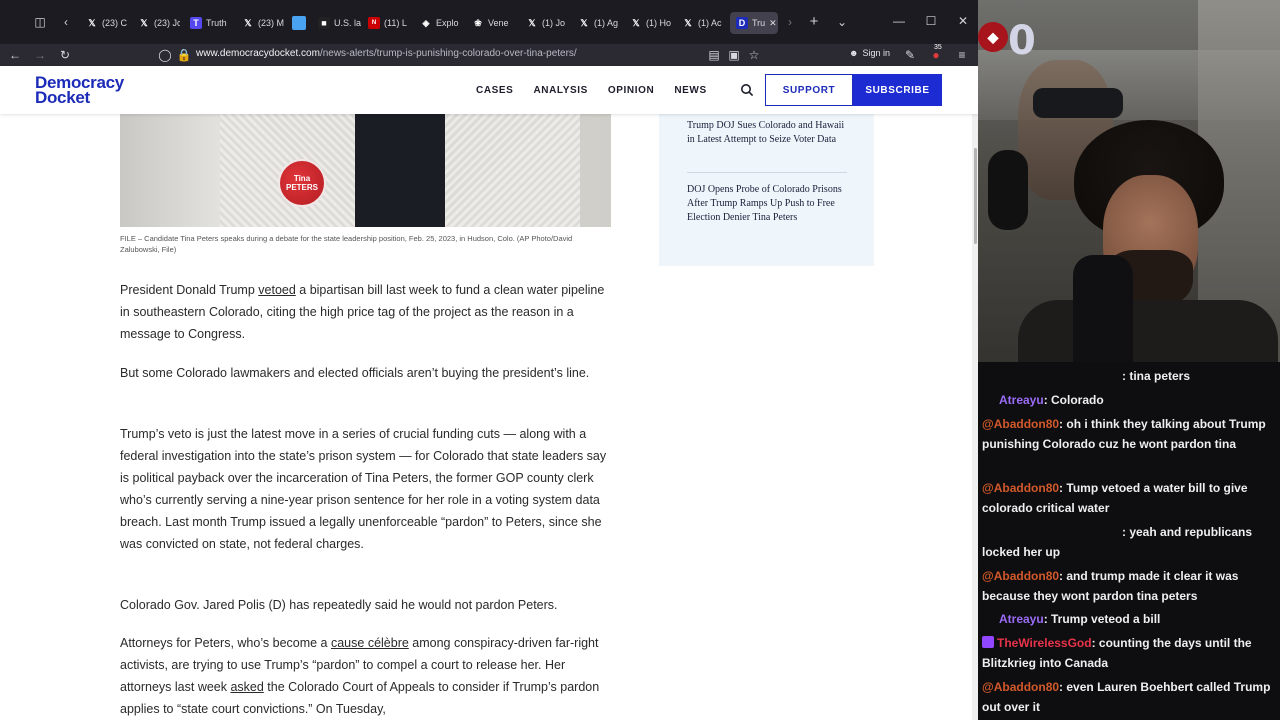  I want to click on tab-label: (1) Jo, so click(554, 23).